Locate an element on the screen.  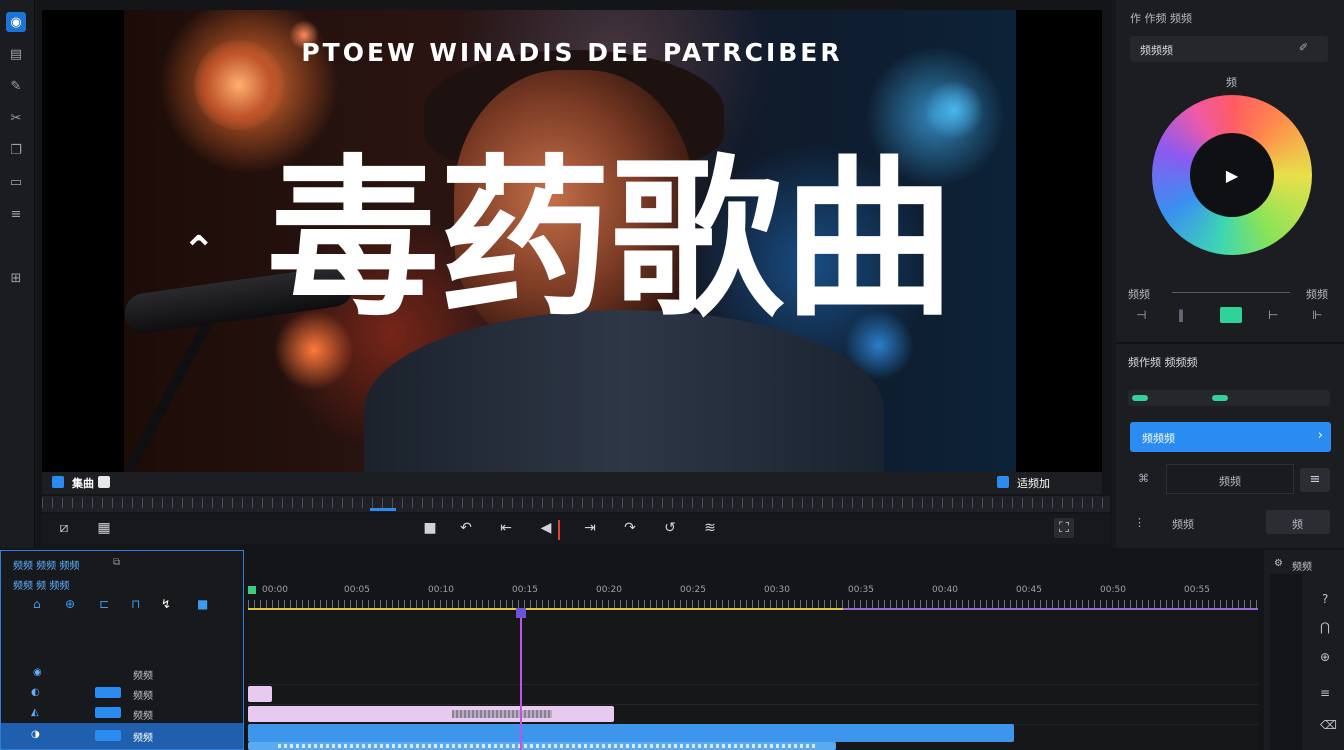
row-button-label: 频 is located at coordinates (1297, 524).